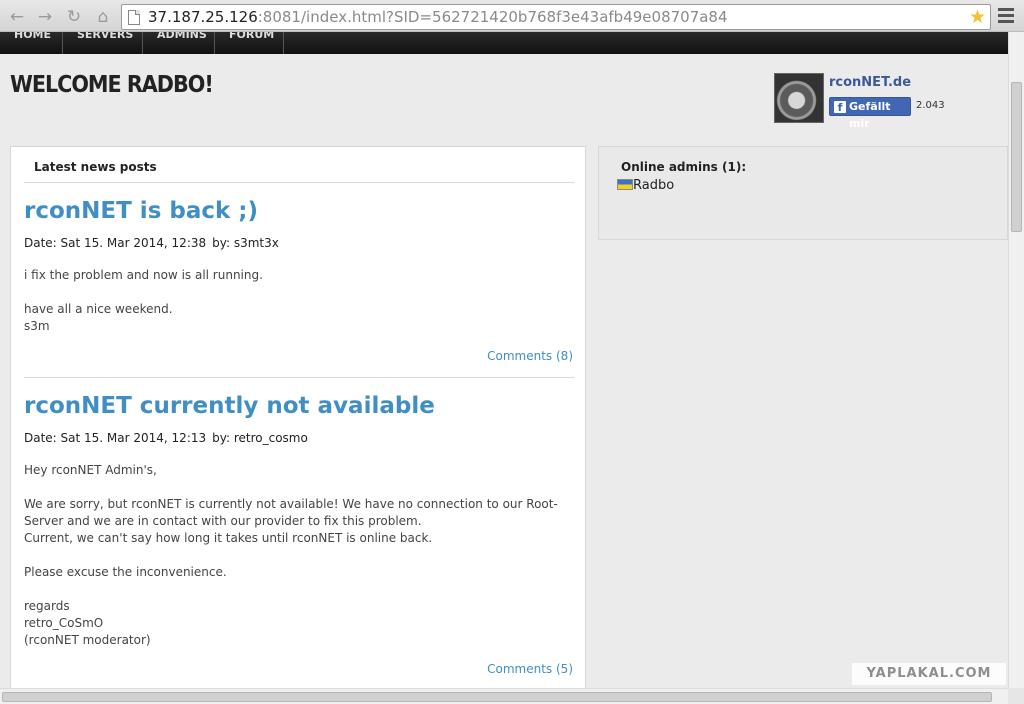 The height and width of the screenshot is (704, 1024). What do you see at coordinates (64, 623) in the screenshot?
I see `post-body-line: retro_CoSmO` at bounding box center [64, 623].